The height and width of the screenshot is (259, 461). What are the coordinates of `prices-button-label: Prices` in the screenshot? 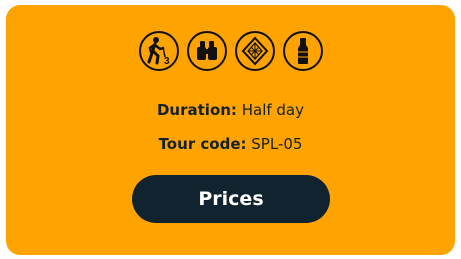 It's located at (231, 199).